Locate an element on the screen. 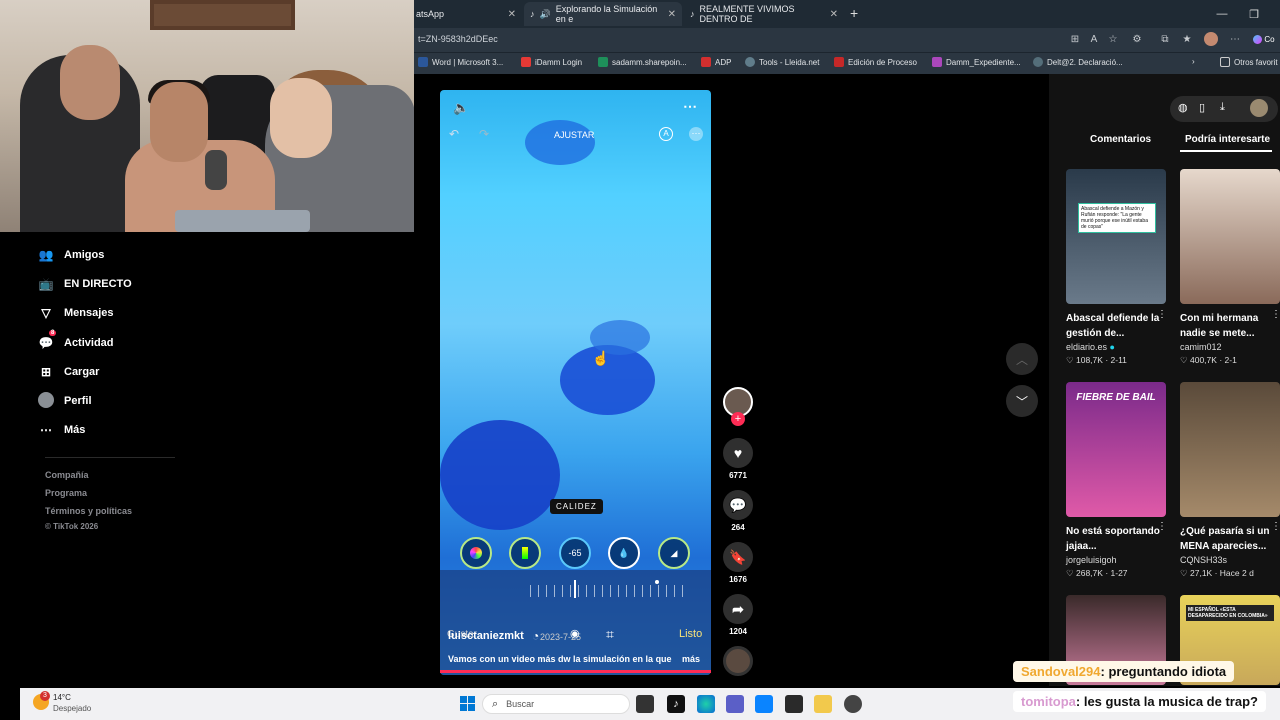 This screenshot has width=1280, height=720. chevron-up-icon: ︿ is located at coordinates (1021, 359).